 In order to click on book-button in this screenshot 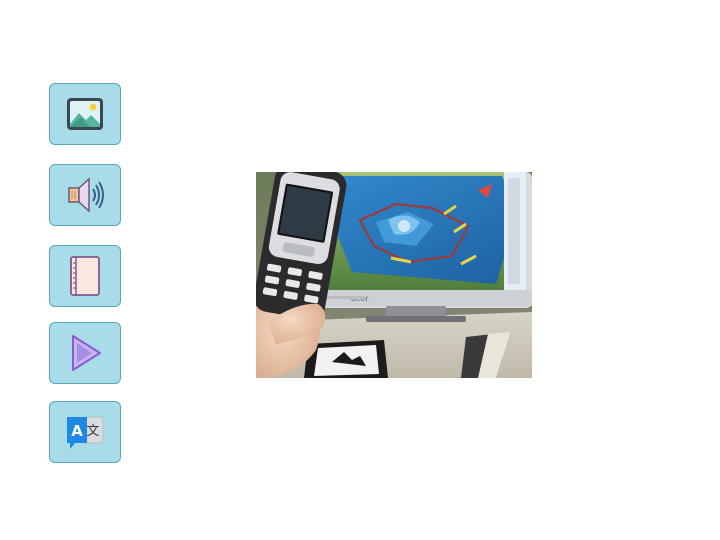, I will do `click(85, 276)`.